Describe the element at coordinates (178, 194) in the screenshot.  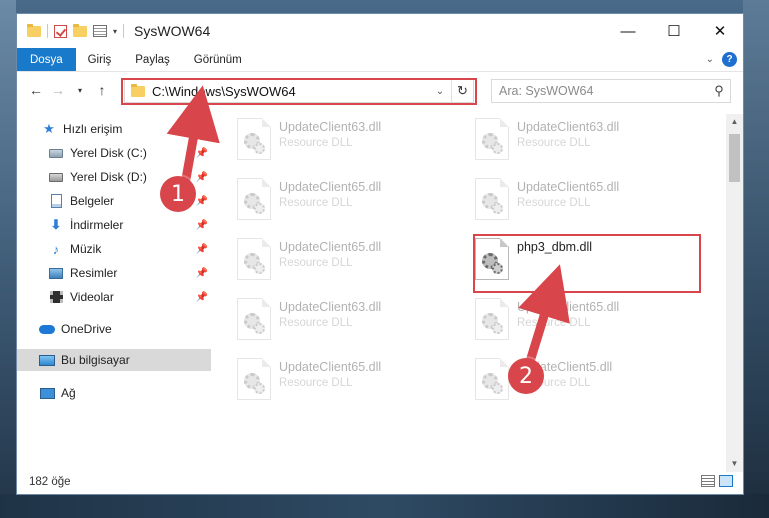
I see `step-1-badge: 1` at that location.